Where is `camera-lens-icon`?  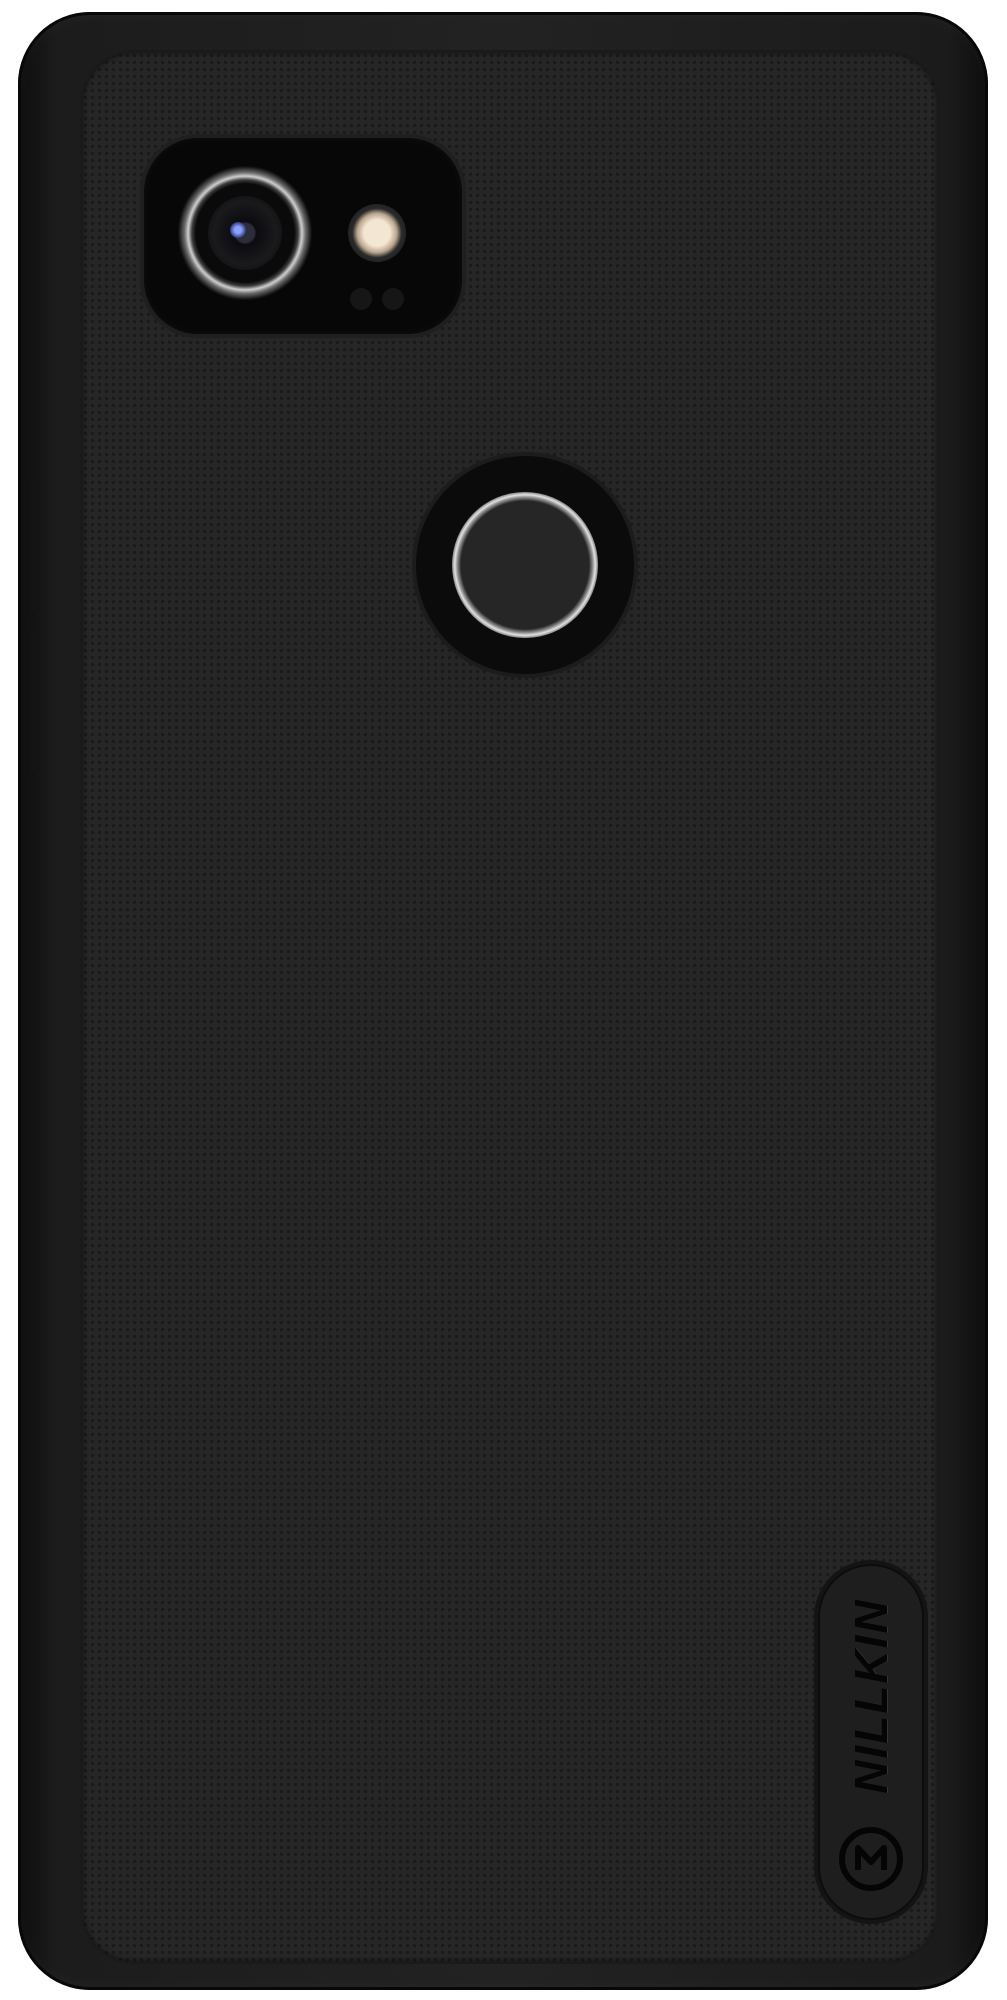
camera-lens-icon is located at coordinates (245, 233).